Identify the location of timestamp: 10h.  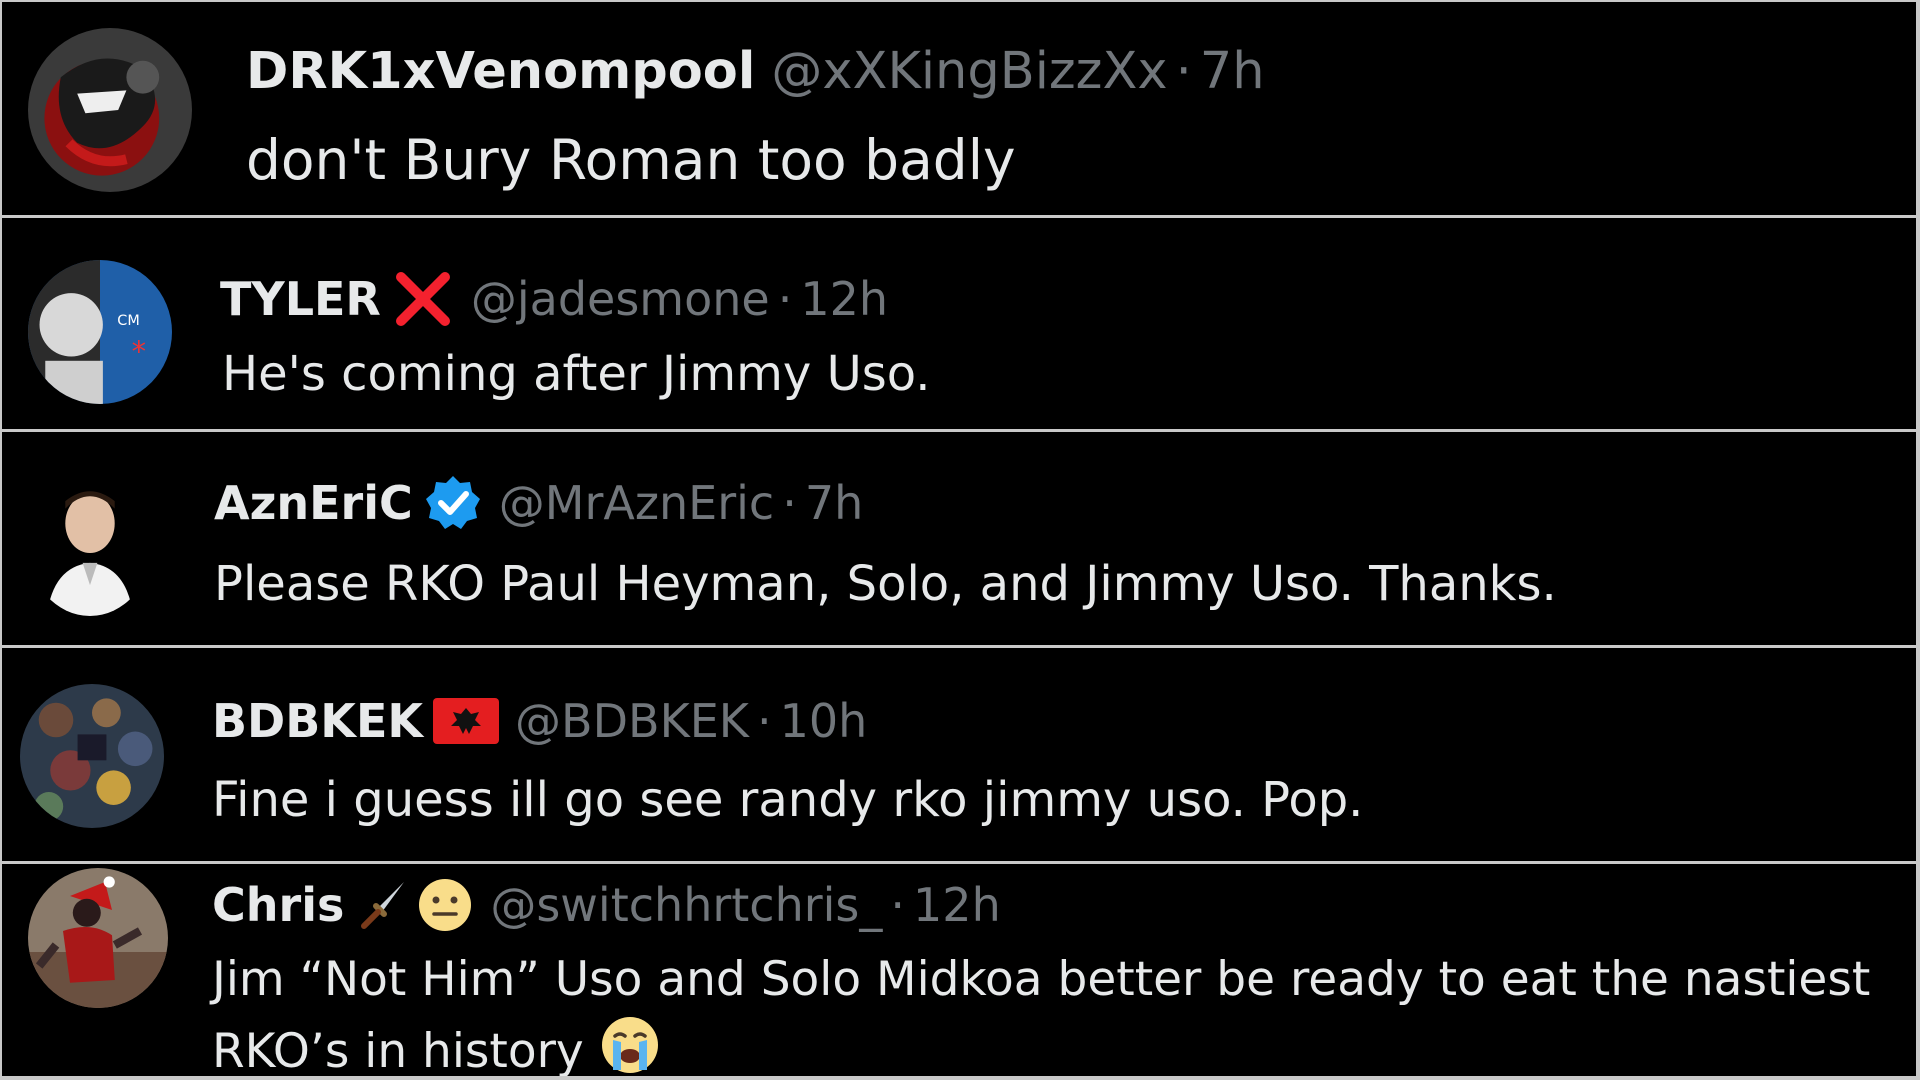
(824, 721).